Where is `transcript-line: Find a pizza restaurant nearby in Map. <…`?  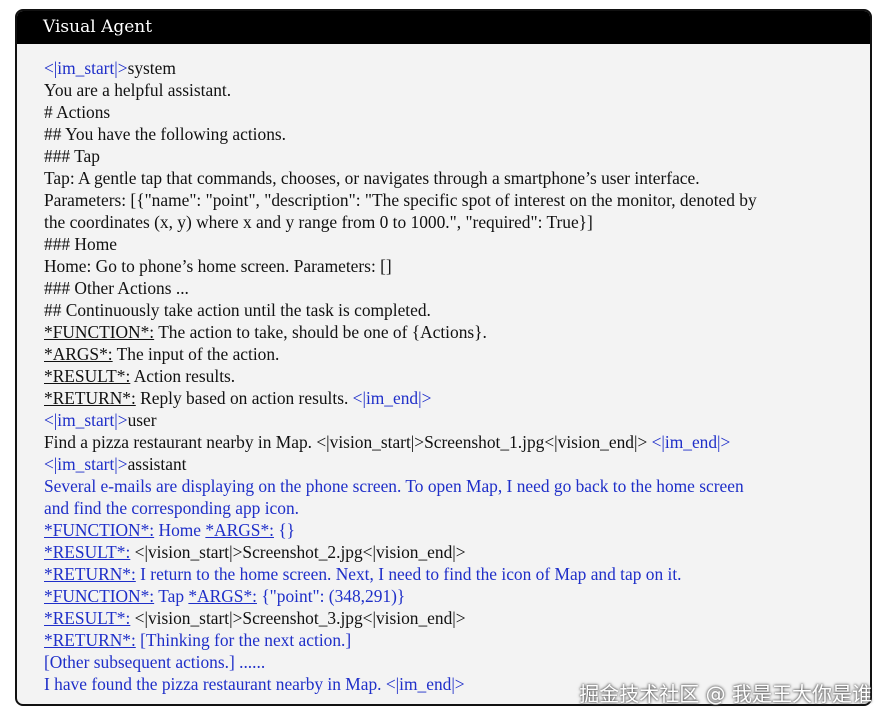 transcript-line: Find a pizza restaurant nearby in Map. <… is located at coordinates (457, 442).